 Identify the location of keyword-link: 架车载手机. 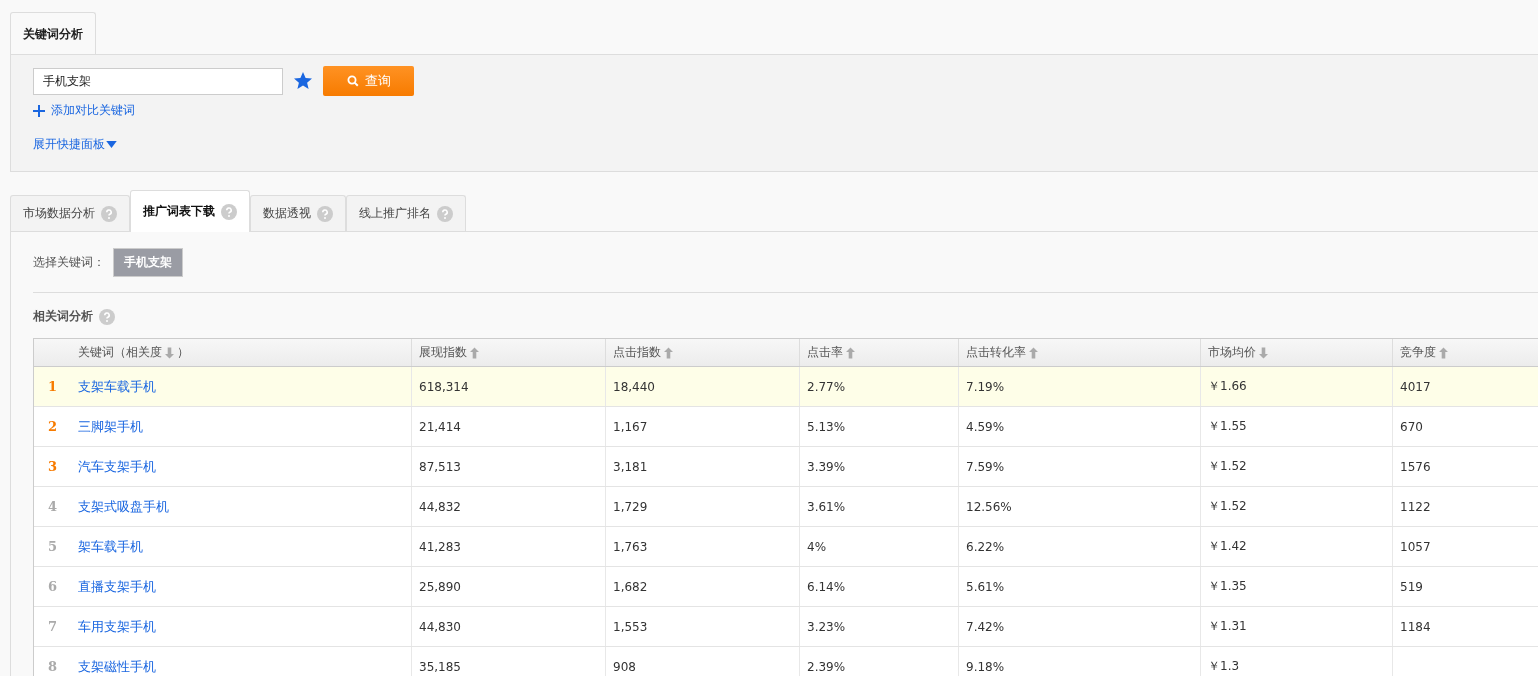
(110, 546).